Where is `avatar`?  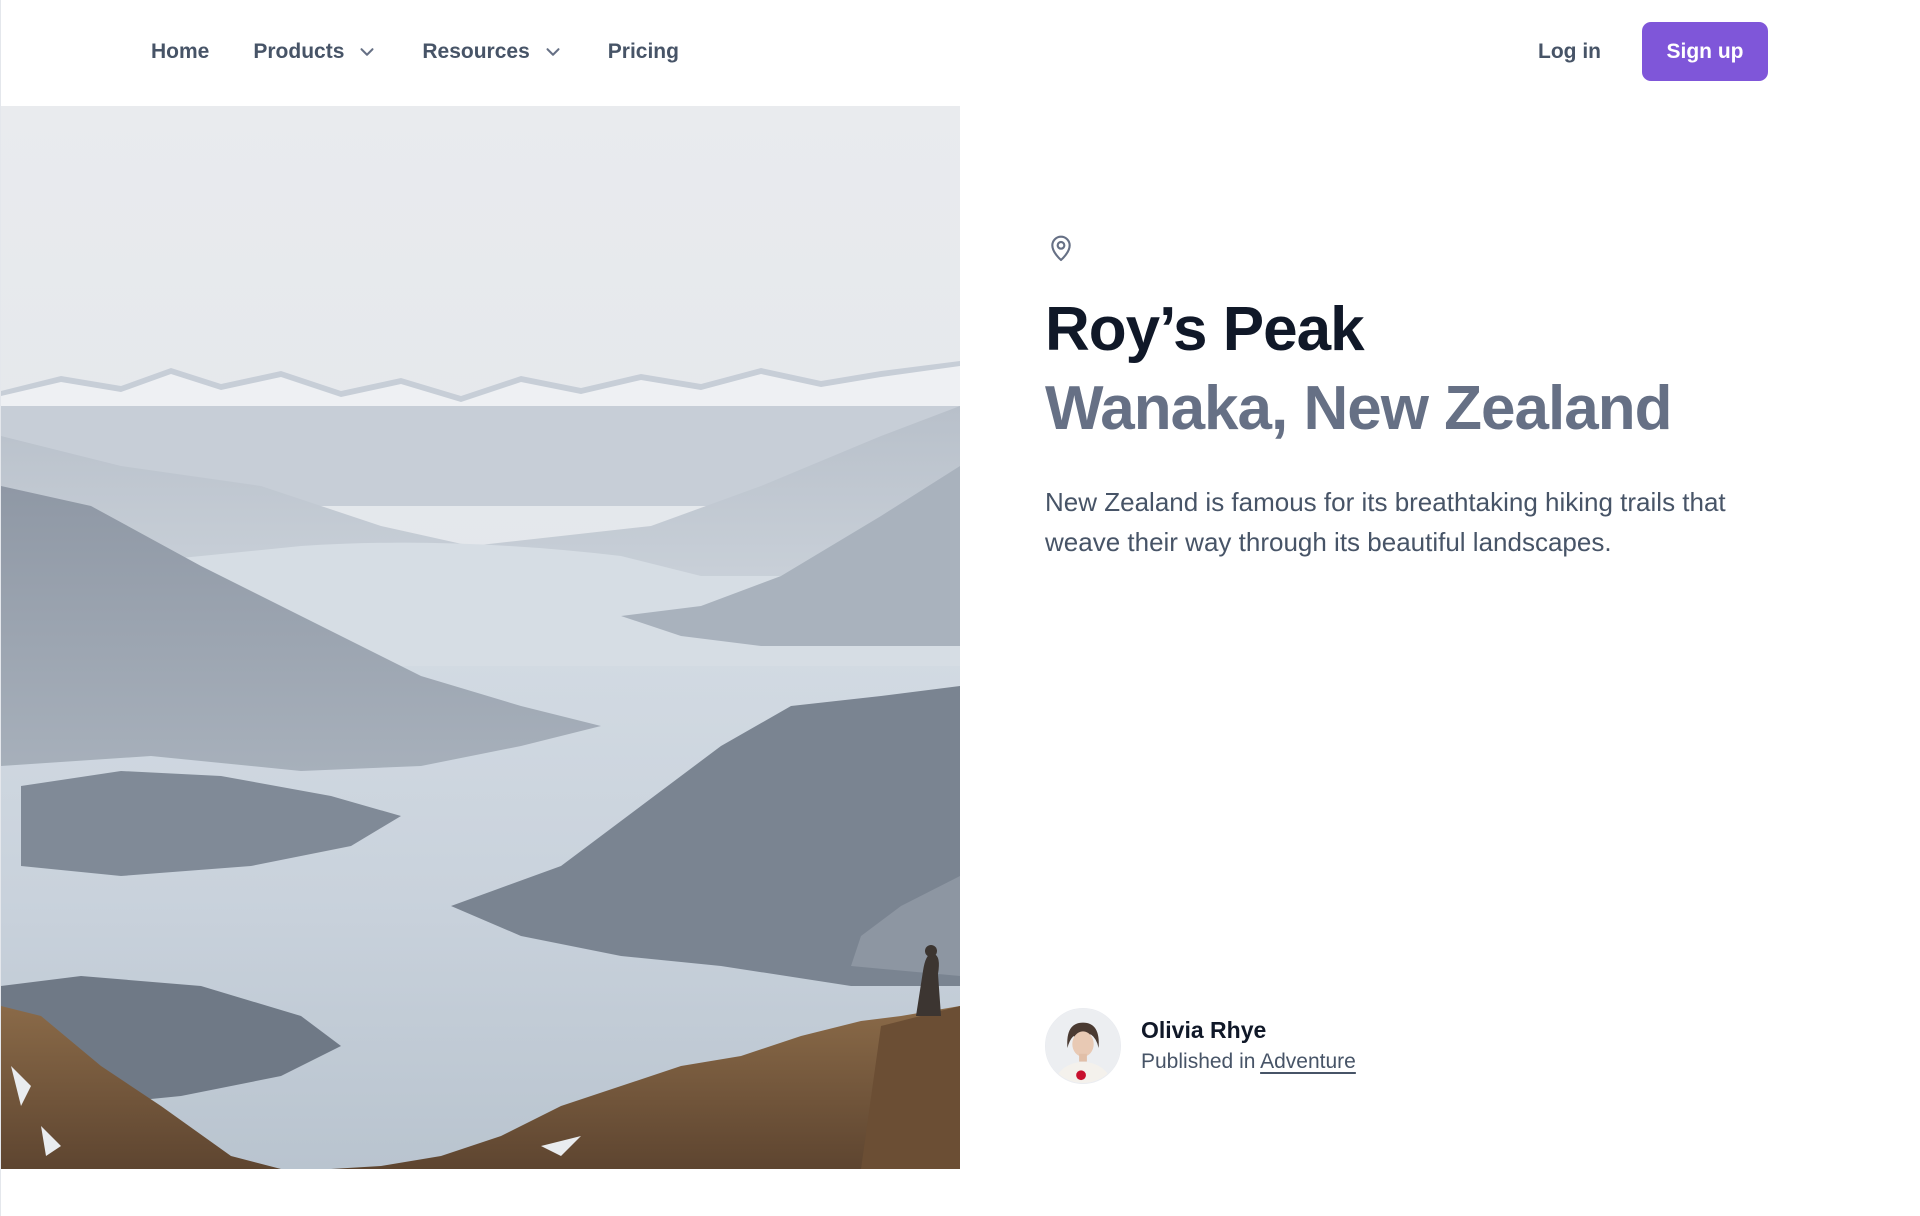 avatar is located at coordinates (1083, 1046).